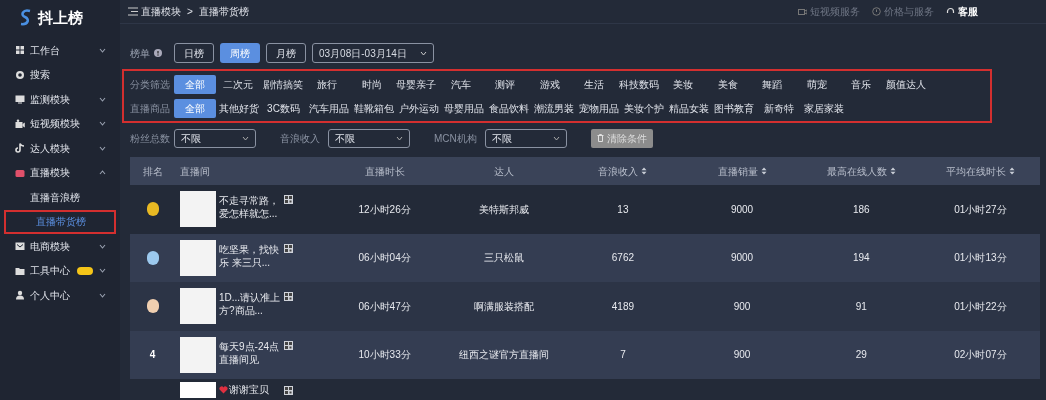 Image resolution: width=1046 pixels, height=400 pixels. What do you see at coordinates (623, 209) in the screenshot?
I see `table-cell-text: 13` at bounding box center [623, 209].